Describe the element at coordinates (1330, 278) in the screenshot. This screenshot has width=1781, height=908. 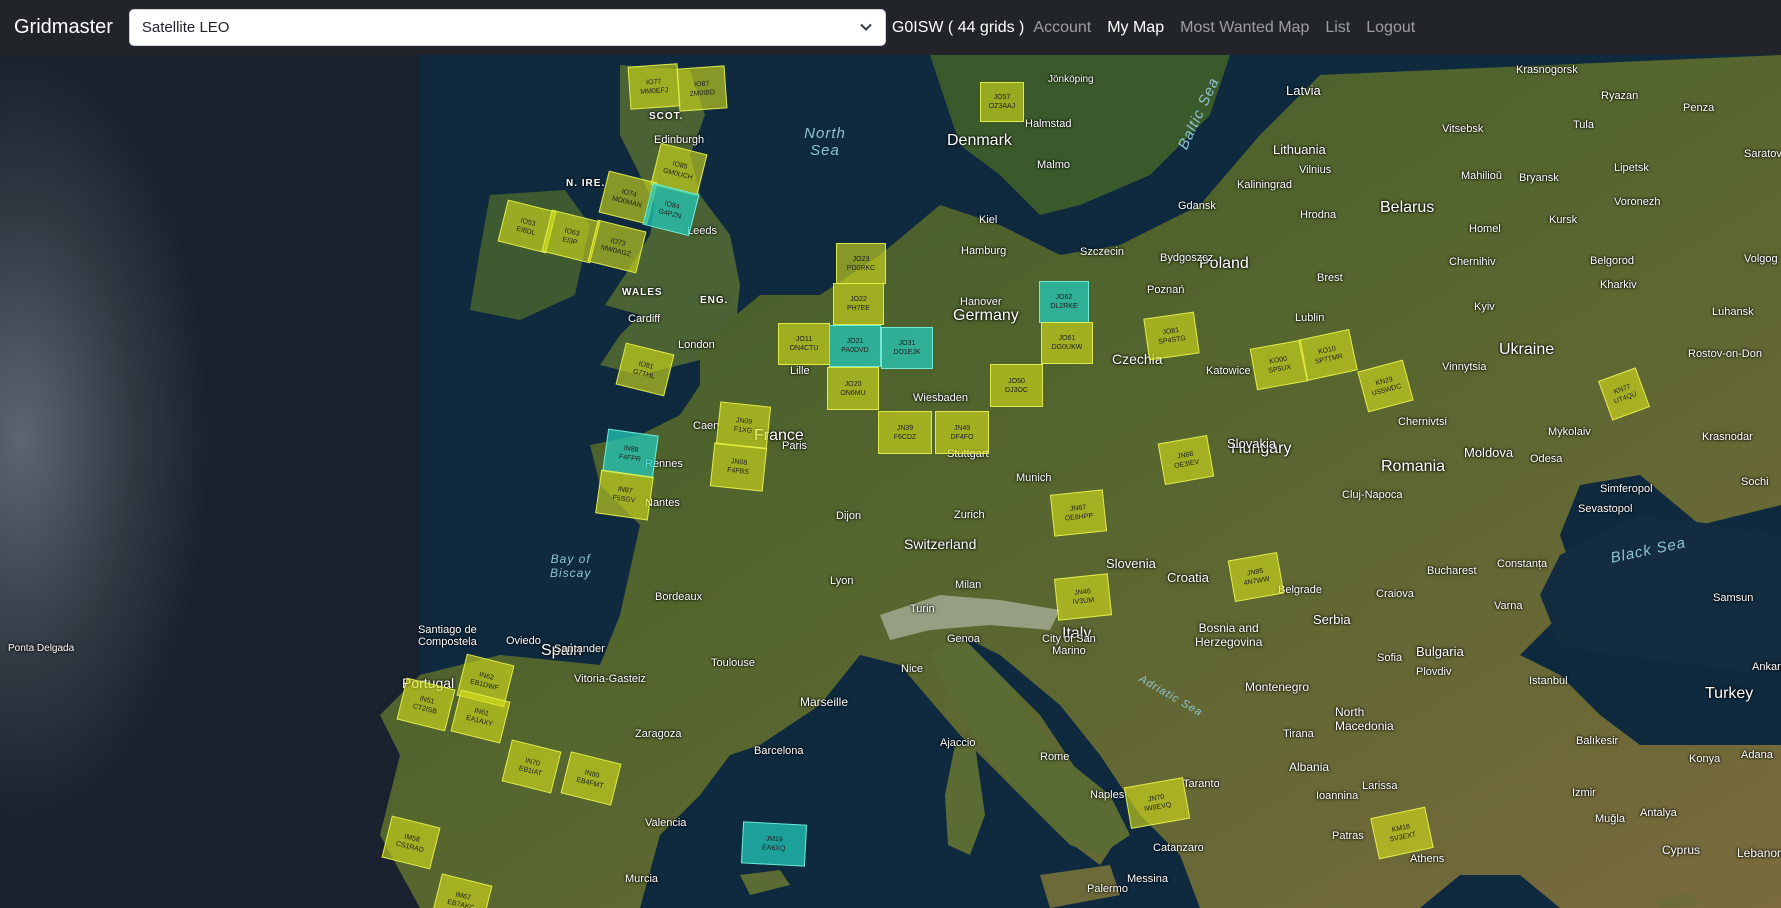
I see `city-brest: Brest` at that location.